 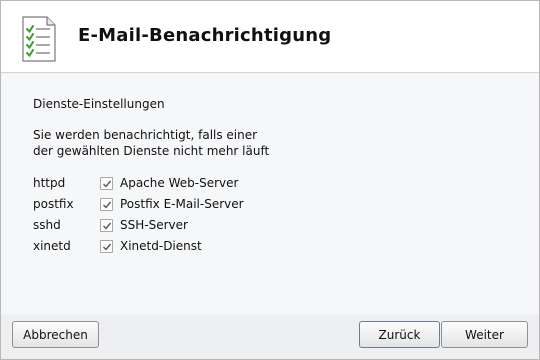 I want to click on page-title: E-Mail-Benachrichtigung, so click(x=205, y=35).